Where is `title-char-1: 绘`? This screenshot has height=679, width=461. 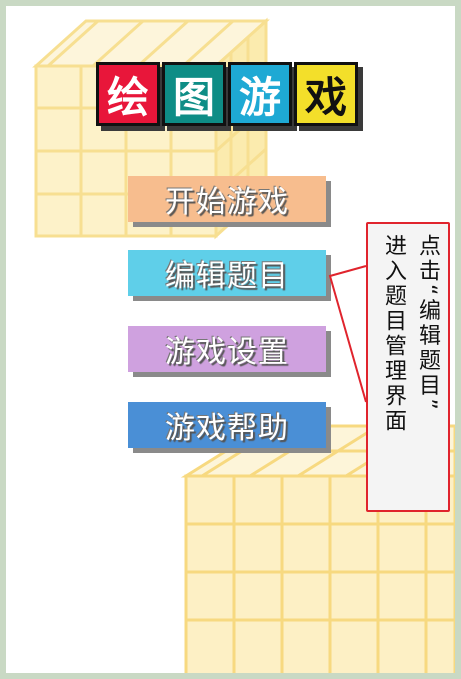 title-char-1: 绘 is located at coordinates (127, 97).